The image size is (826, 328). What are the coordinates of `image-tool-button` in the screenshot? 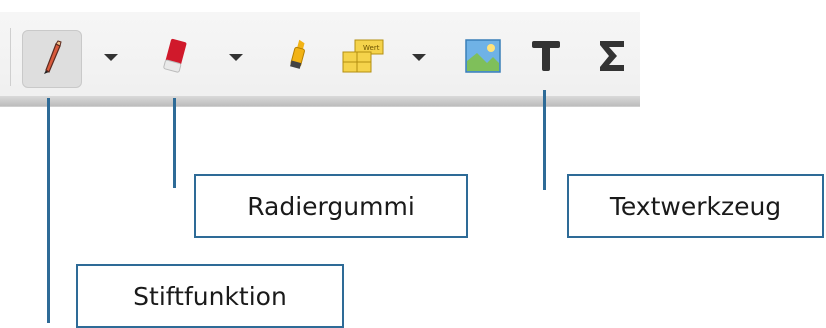 It's located at (483, 58).